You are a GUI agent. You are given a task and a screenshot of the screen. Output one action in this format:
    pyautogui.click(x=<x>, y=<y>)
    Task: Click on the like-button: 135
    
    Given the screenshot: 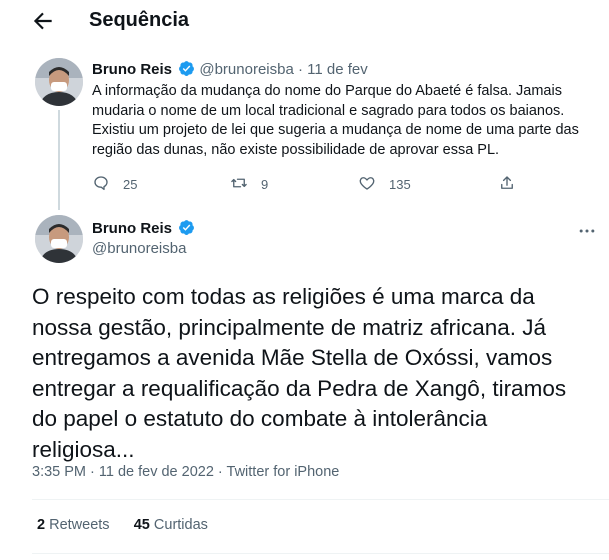 What is the action you would take?
    pyautogui.click(x=384, y=184)
    